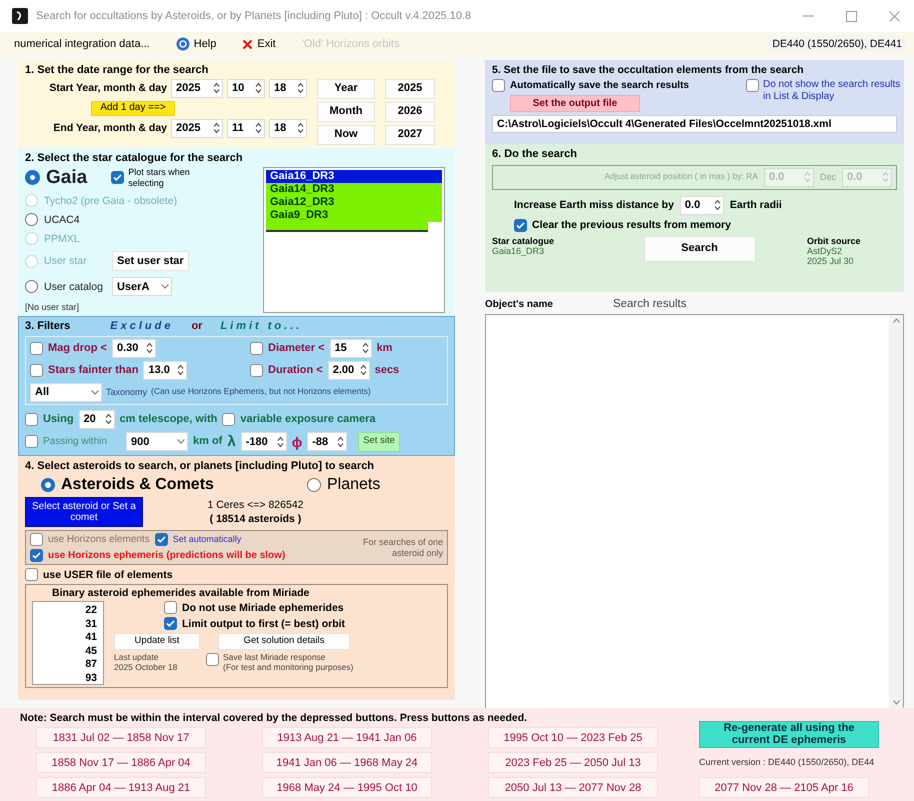  I want to click on solution-details-button: Get solution details, so click(284, 641).